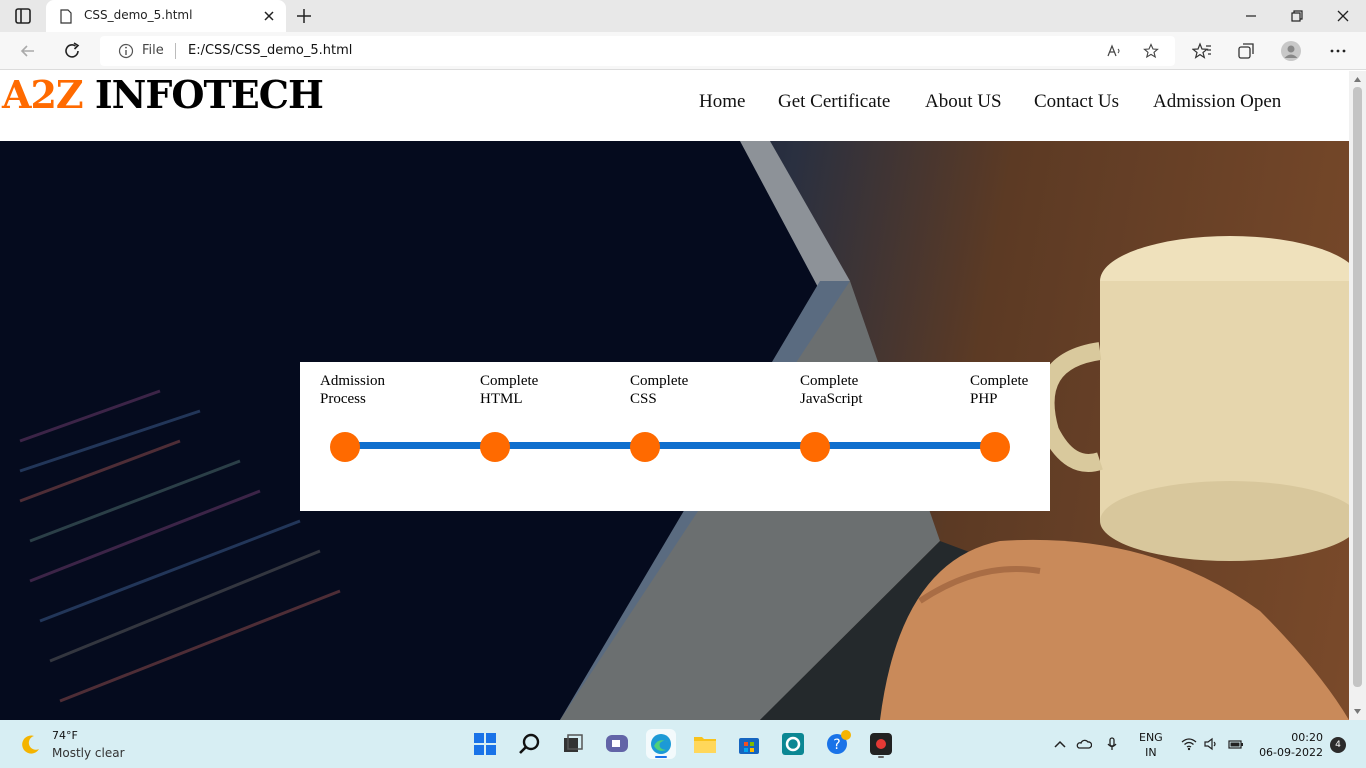  I want to click on microsoft-store-icon, so click(749, 744).